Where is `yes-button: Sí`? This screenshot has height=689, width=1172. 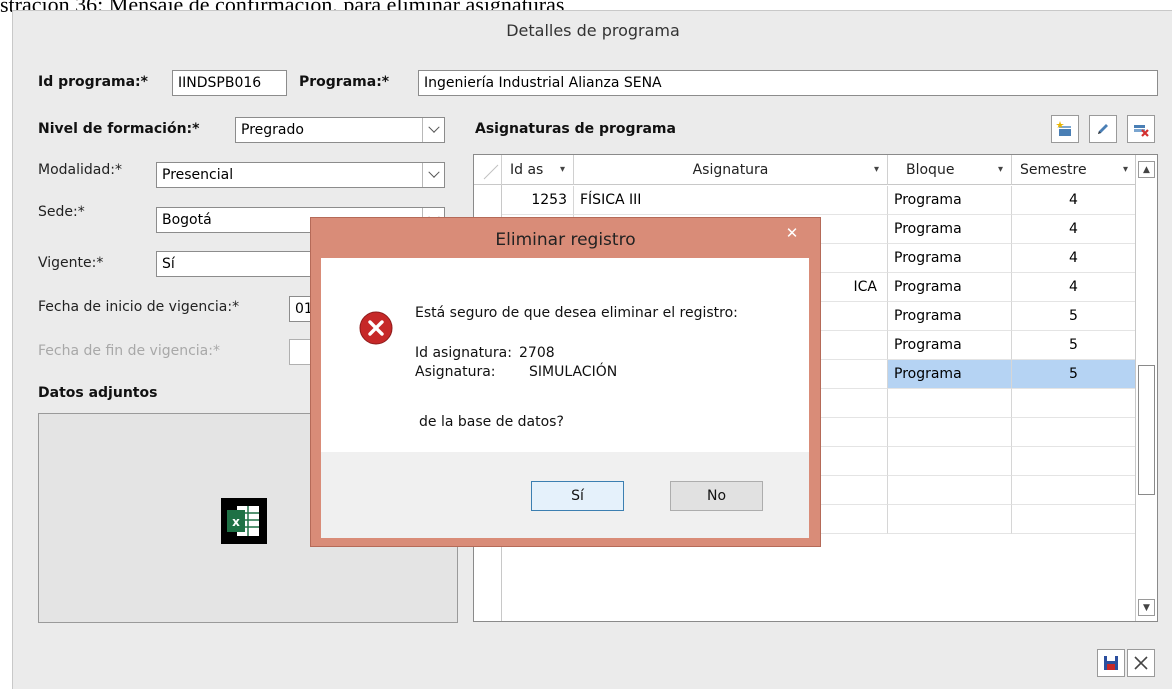 yes-button: Sí is located at coordinates (577, 496).